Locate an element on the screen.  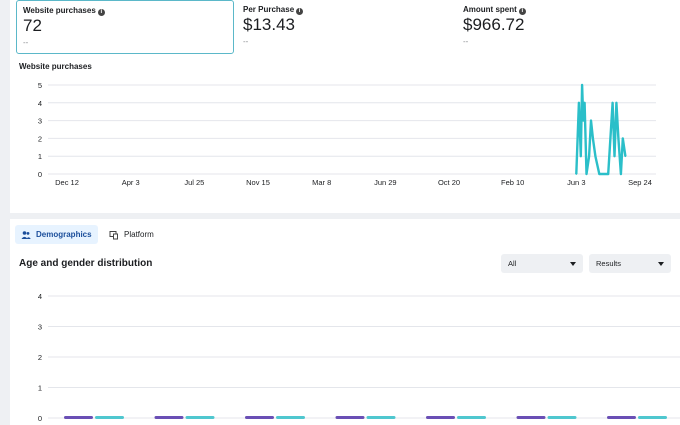
metric-label: Website purchases i is located at coordinates (64, 11).